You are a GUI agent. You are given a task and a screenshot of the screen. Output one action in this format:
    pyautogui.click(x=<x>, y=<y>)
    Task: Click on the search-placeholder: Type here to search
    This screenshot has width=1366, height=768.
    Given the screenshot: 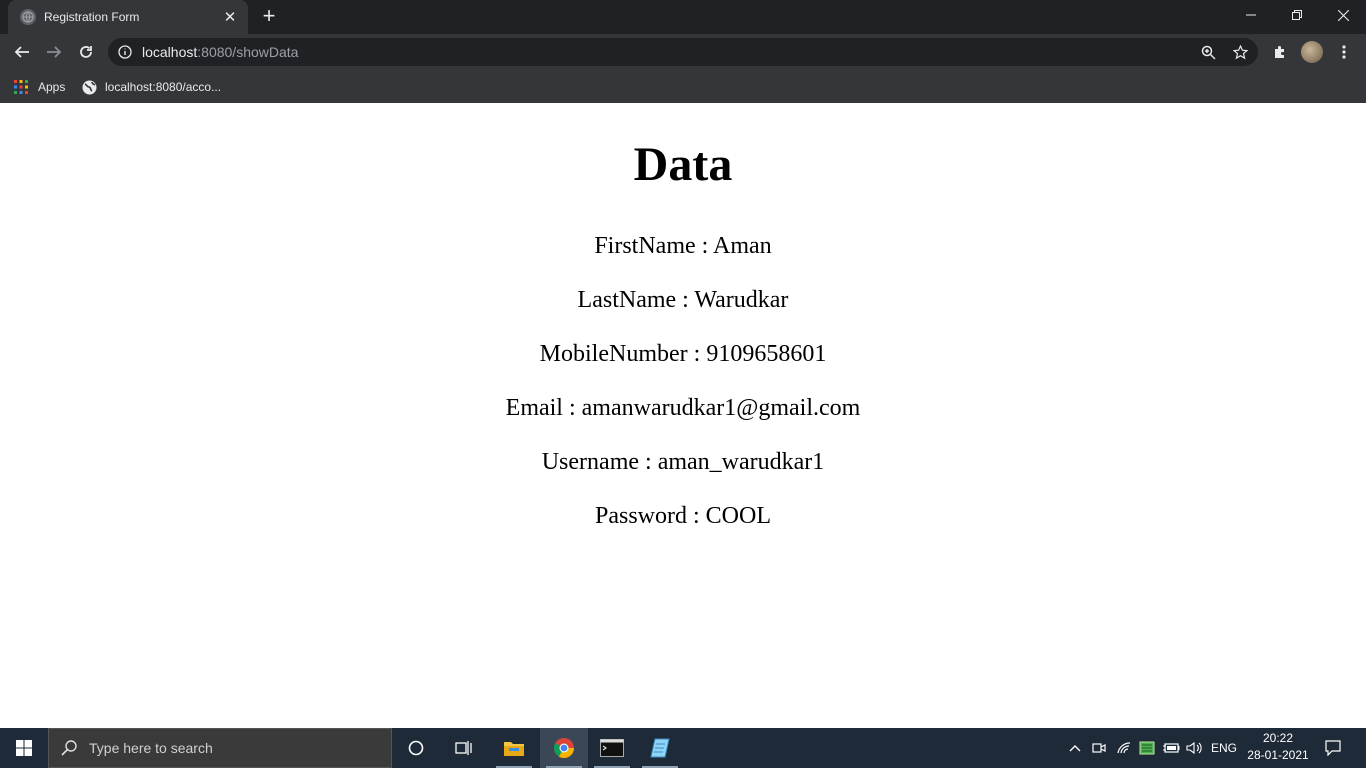 What is the action you would take?
    pyautogui.click(x=151, y=748)
    